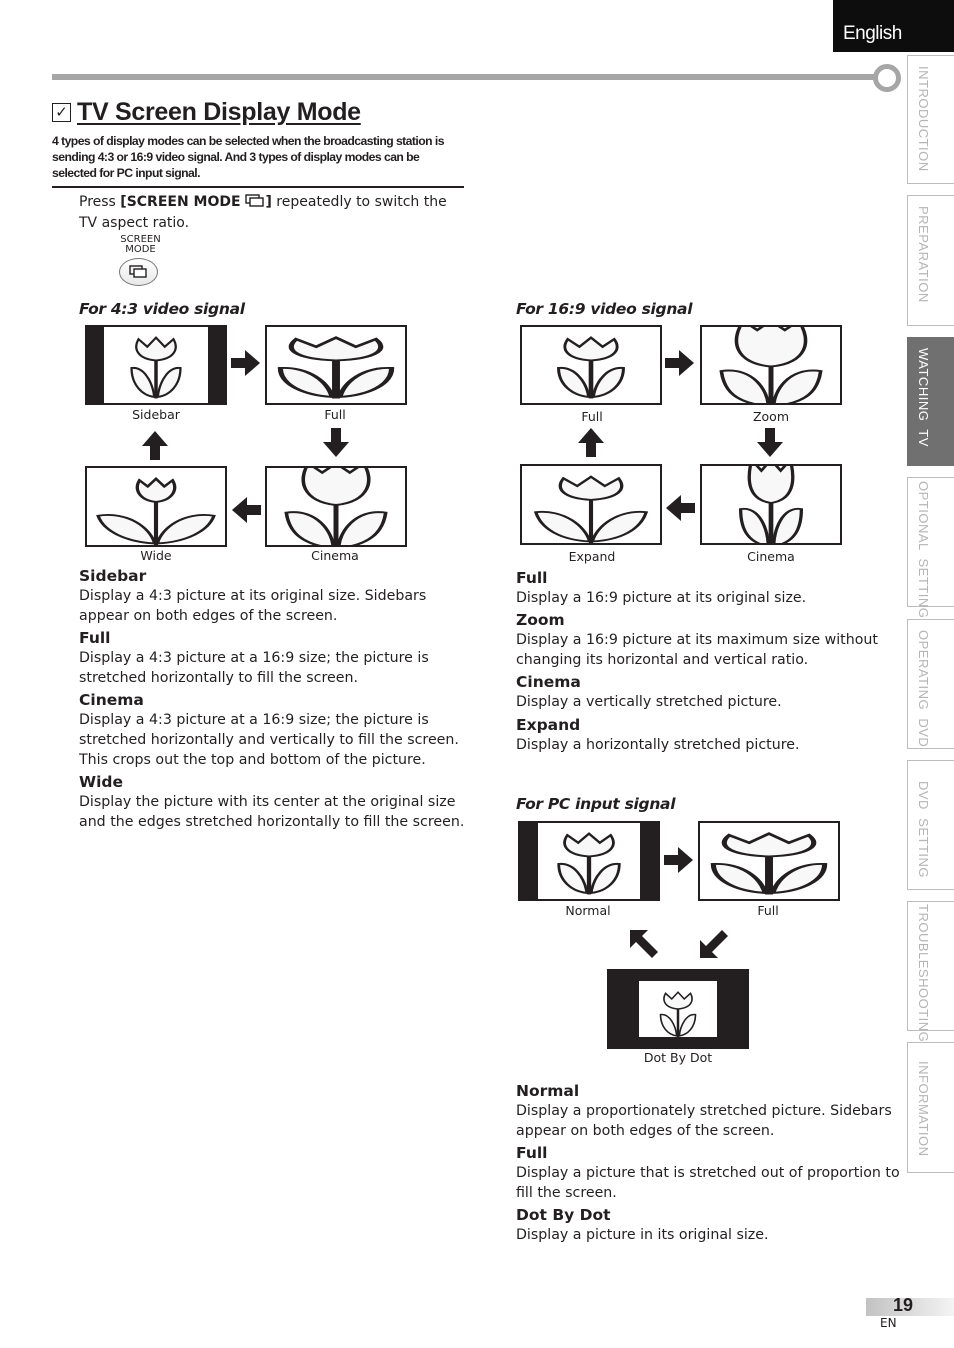  I want to click on screen-illustration-full-pc, so click(769, 861).